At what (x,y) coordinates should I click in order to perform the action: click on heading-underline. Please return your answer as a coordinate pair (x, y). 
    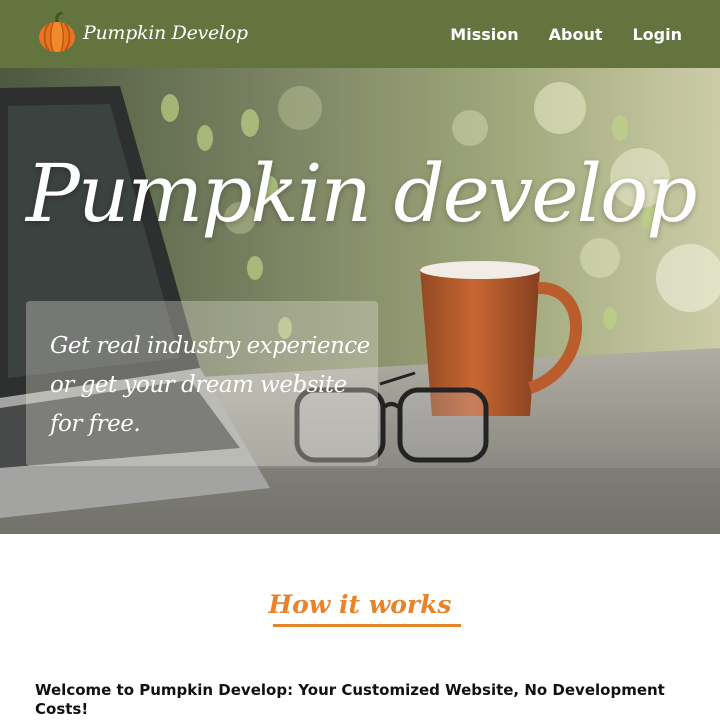
    Looking at the image, I should click on (367, 625).